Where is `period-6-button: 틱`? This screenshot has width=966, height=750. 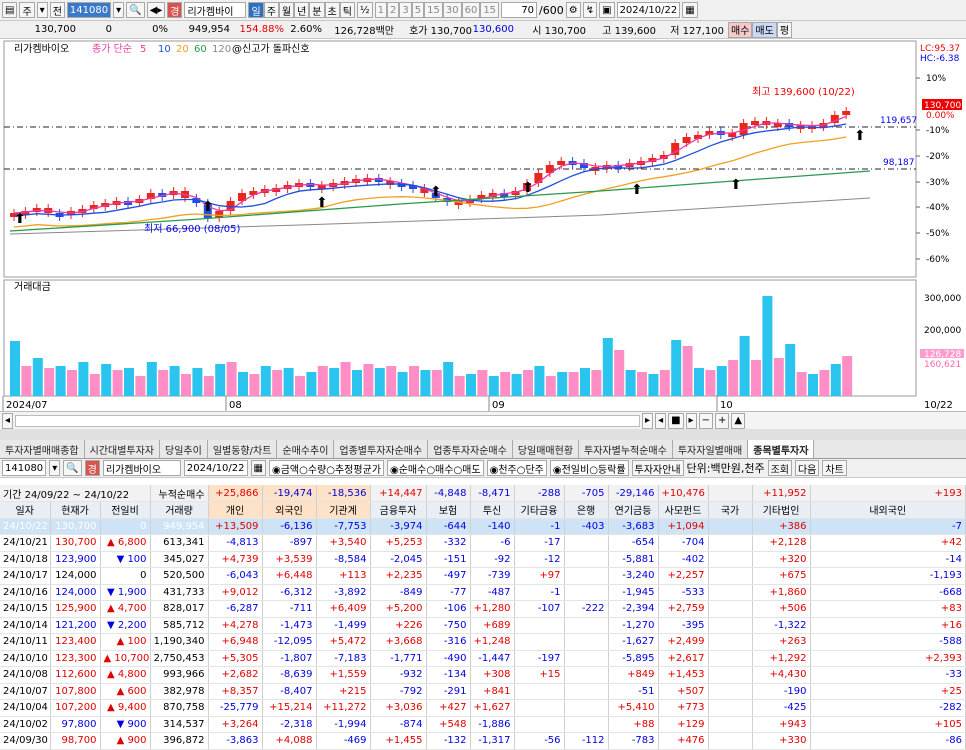 period-6-button: 틱 is located at coordinates (347, 10).